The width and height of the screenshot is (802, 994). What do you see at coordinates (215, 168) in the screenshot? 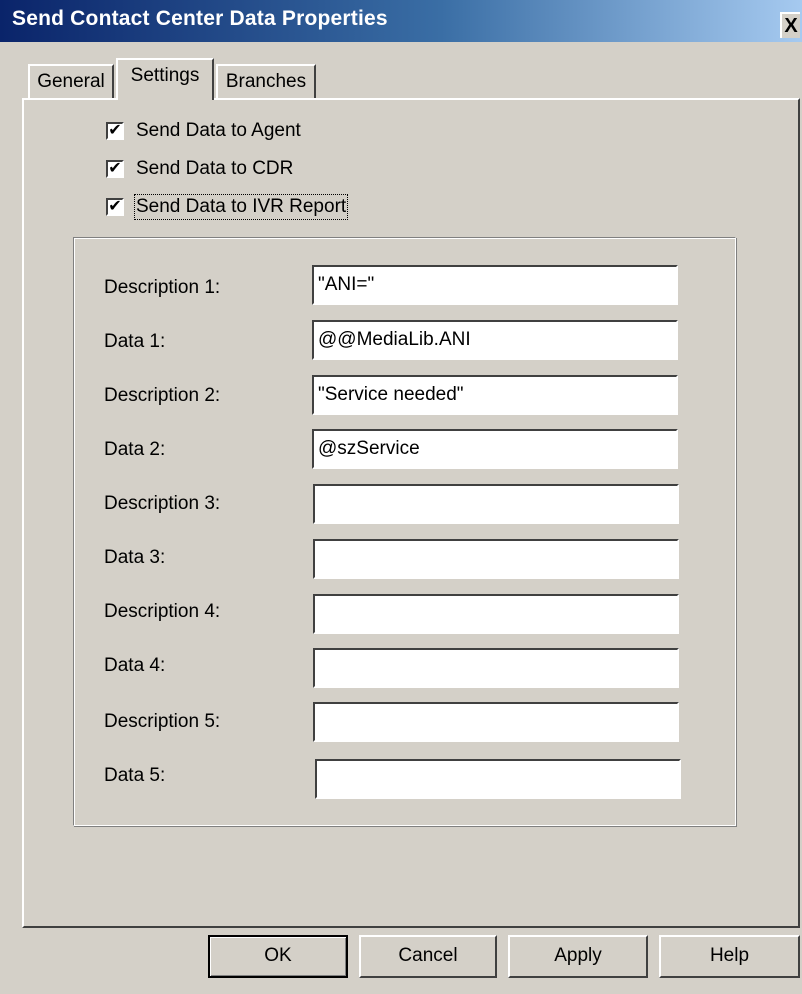
I see `send-data-to-cdr-label: Send Data to CDR` at bounding box center [215, 168].